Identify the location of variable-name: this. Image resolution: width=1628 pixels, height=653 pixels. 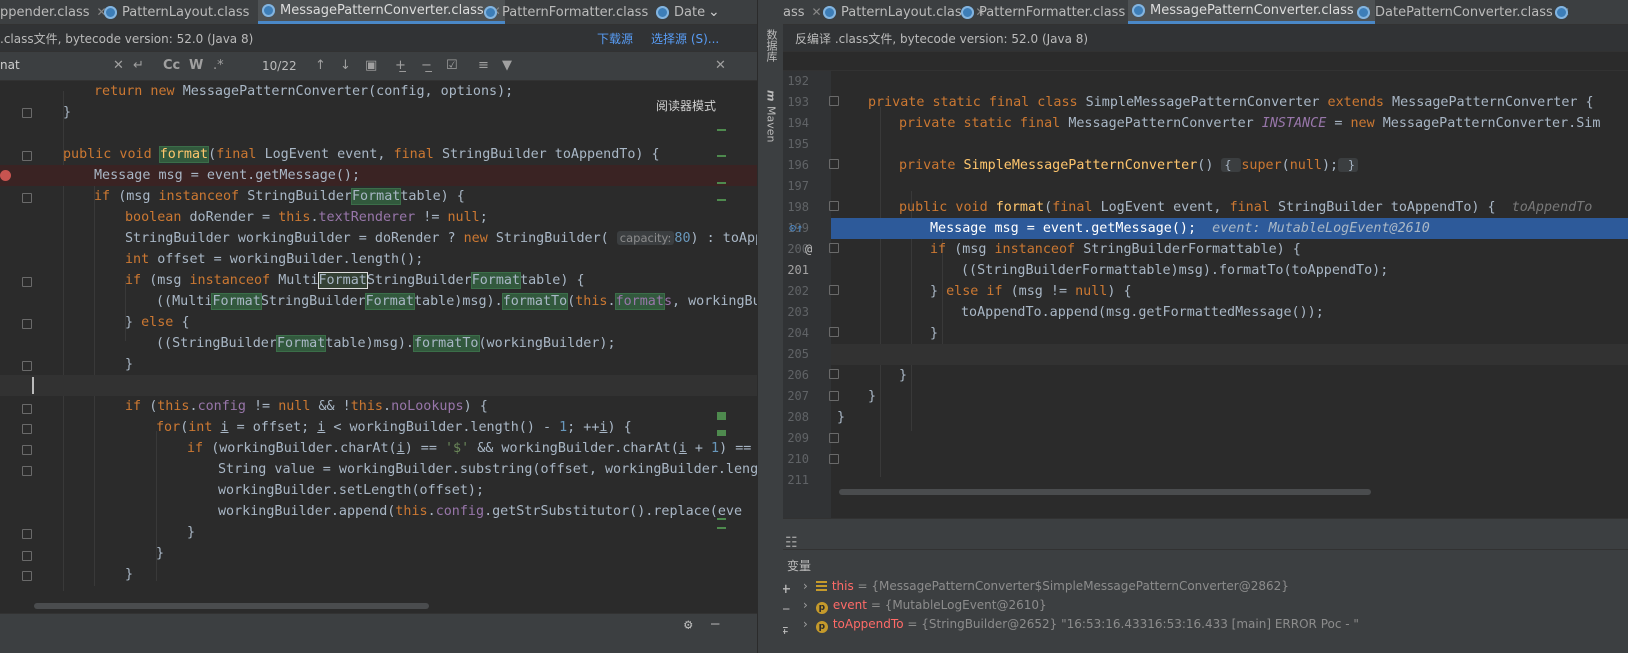
(842, 586).